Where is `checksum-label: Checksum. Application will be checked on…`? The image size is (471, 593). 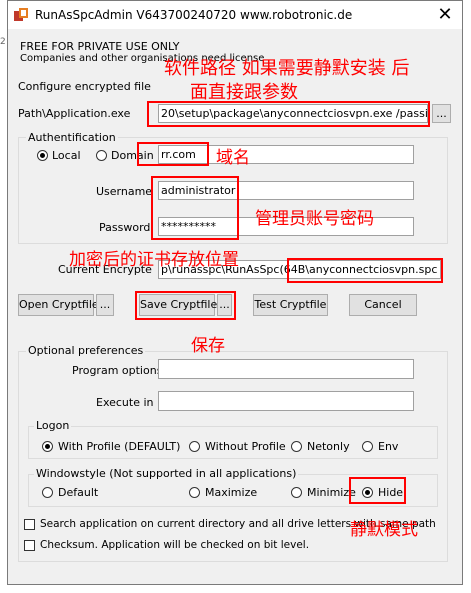 checksum-label: Checksum. Application will be checked on… is located at coordinates (175, 545).